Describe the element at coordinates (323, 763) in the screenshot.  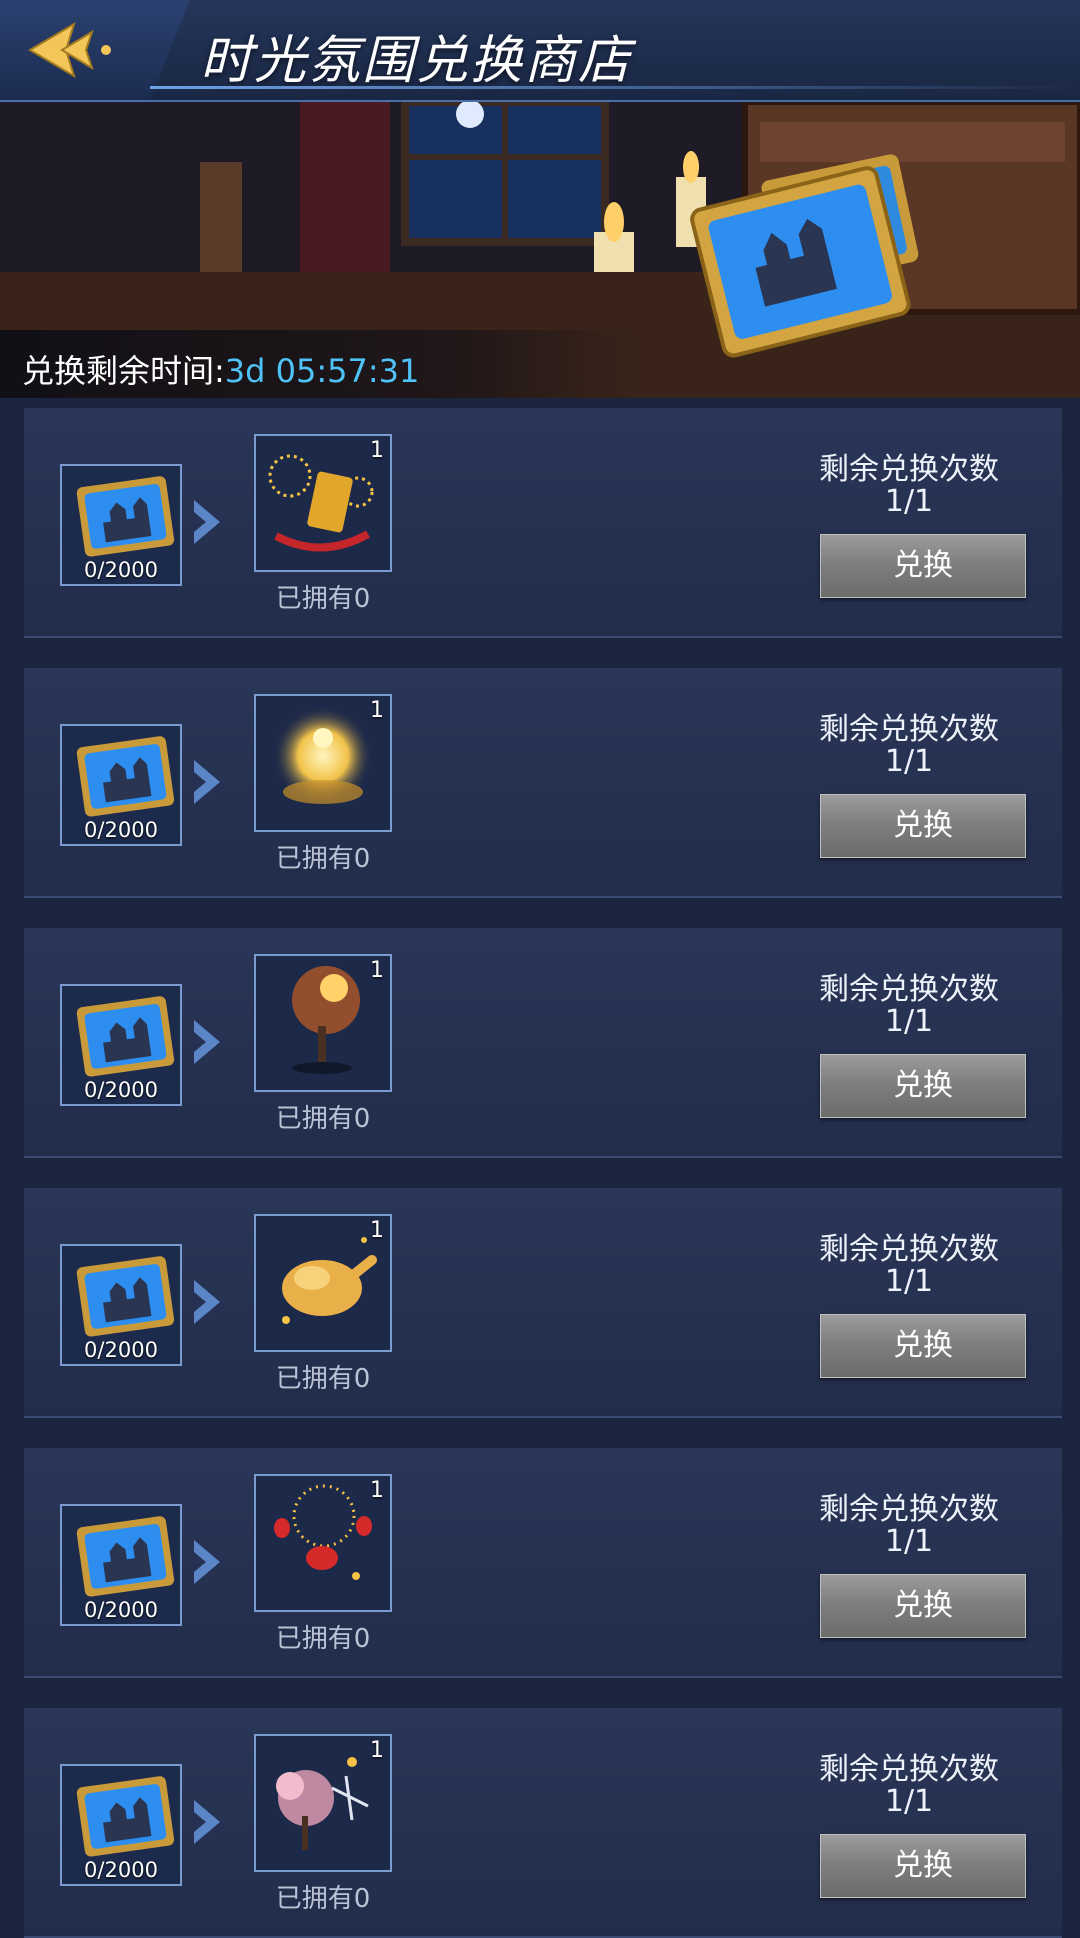
I see `golden-glow-icon: 1` at that location.